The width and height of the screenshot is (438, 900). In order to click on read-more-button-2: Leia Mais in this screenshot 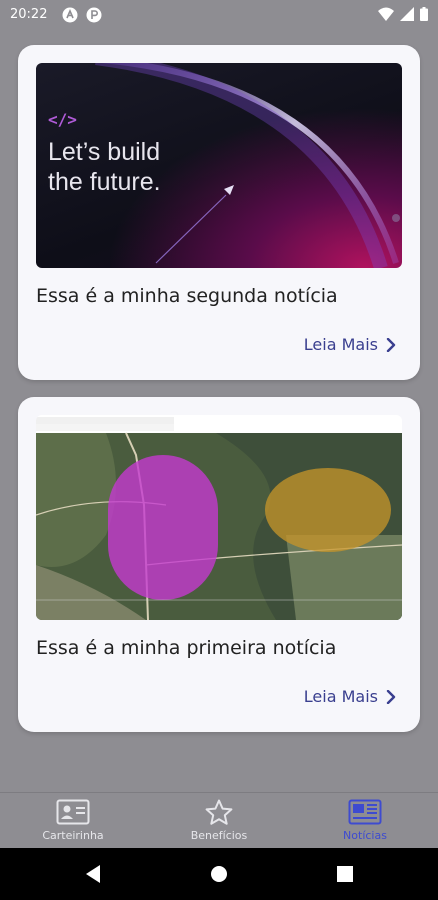, I will do `click(350, 696)`.